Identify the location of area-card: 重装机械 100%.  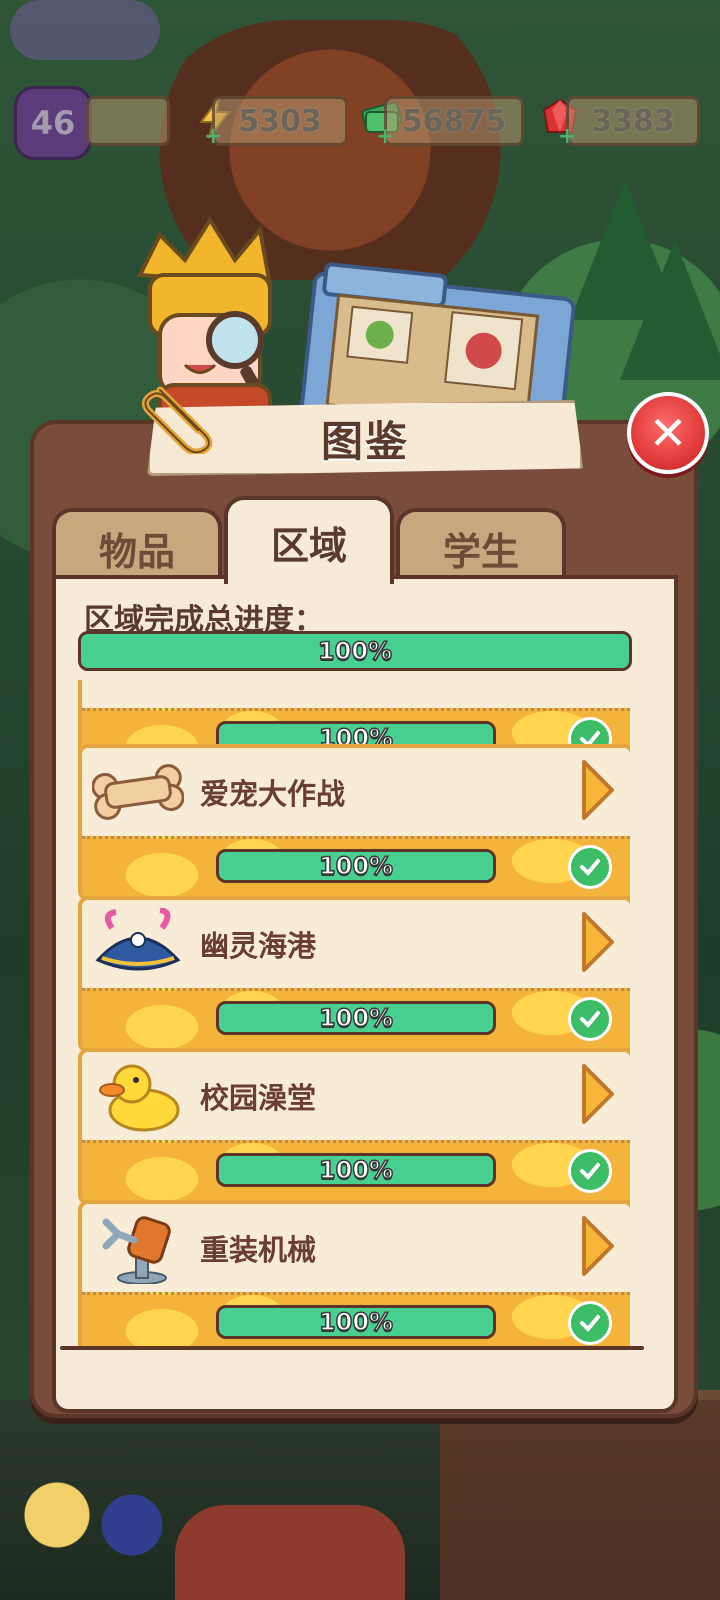
(354, 1273).